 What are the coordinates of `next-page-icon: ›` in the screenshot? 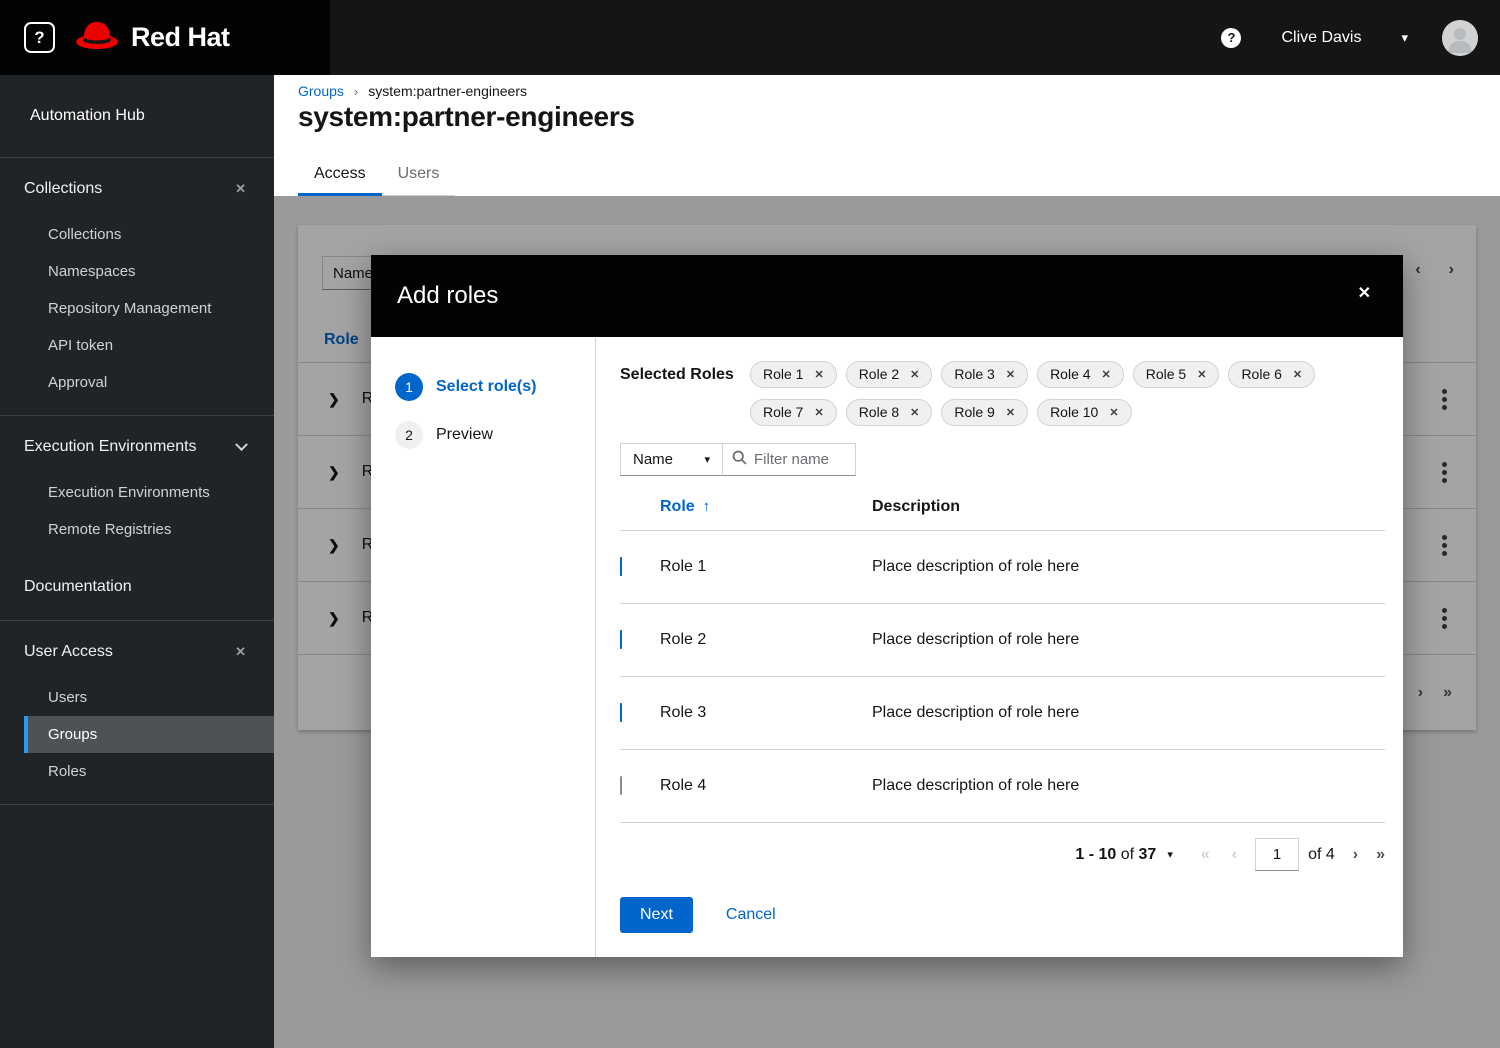 It's located at (1355, 855).